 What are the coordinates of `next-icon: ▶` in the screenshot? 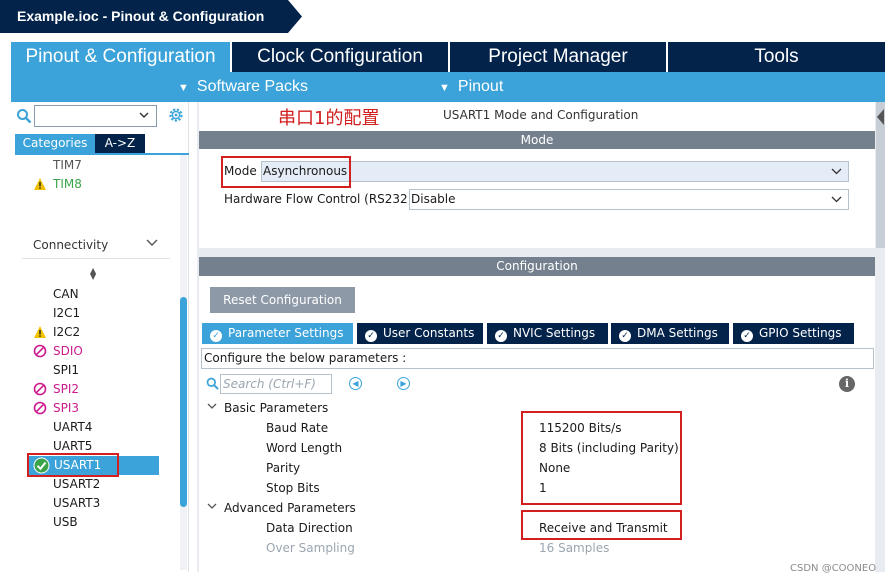 It's located at (403, 383).